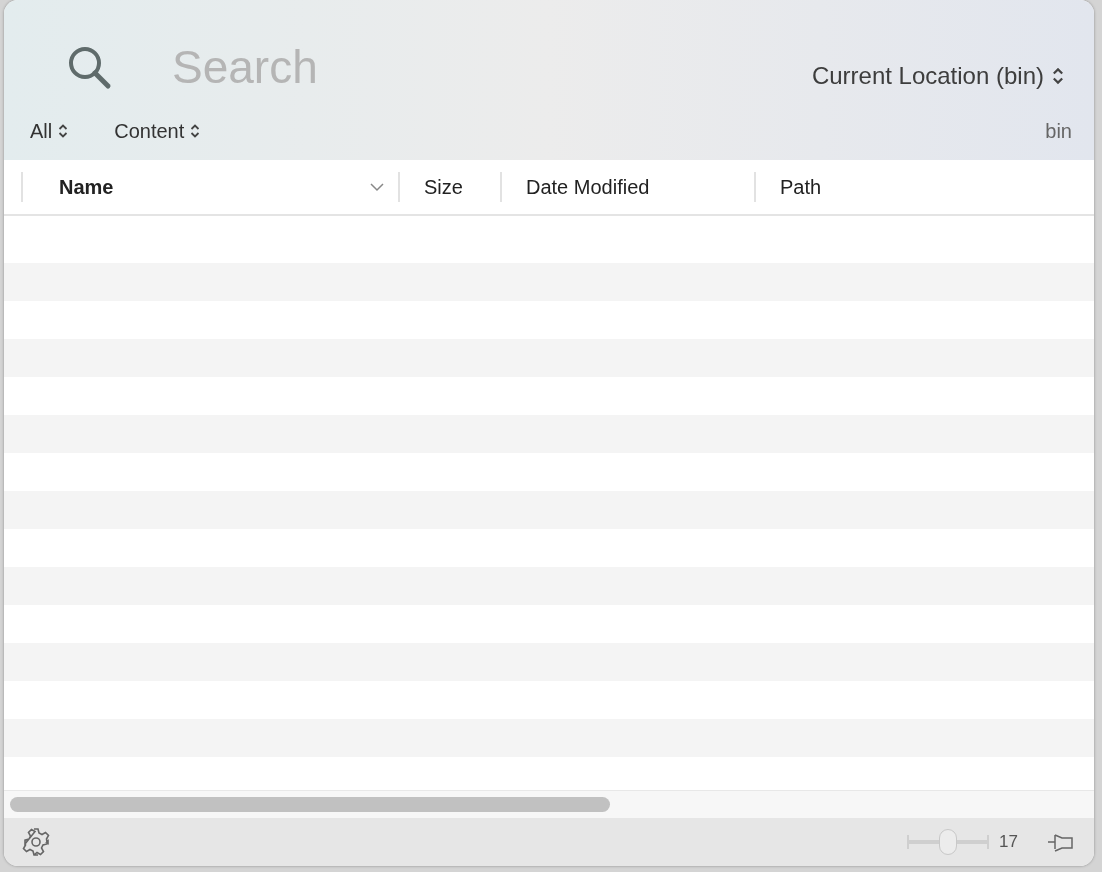 The width and height of the screenshot is (1102, 872). I want to click on settings-icon, so click(36, 842).